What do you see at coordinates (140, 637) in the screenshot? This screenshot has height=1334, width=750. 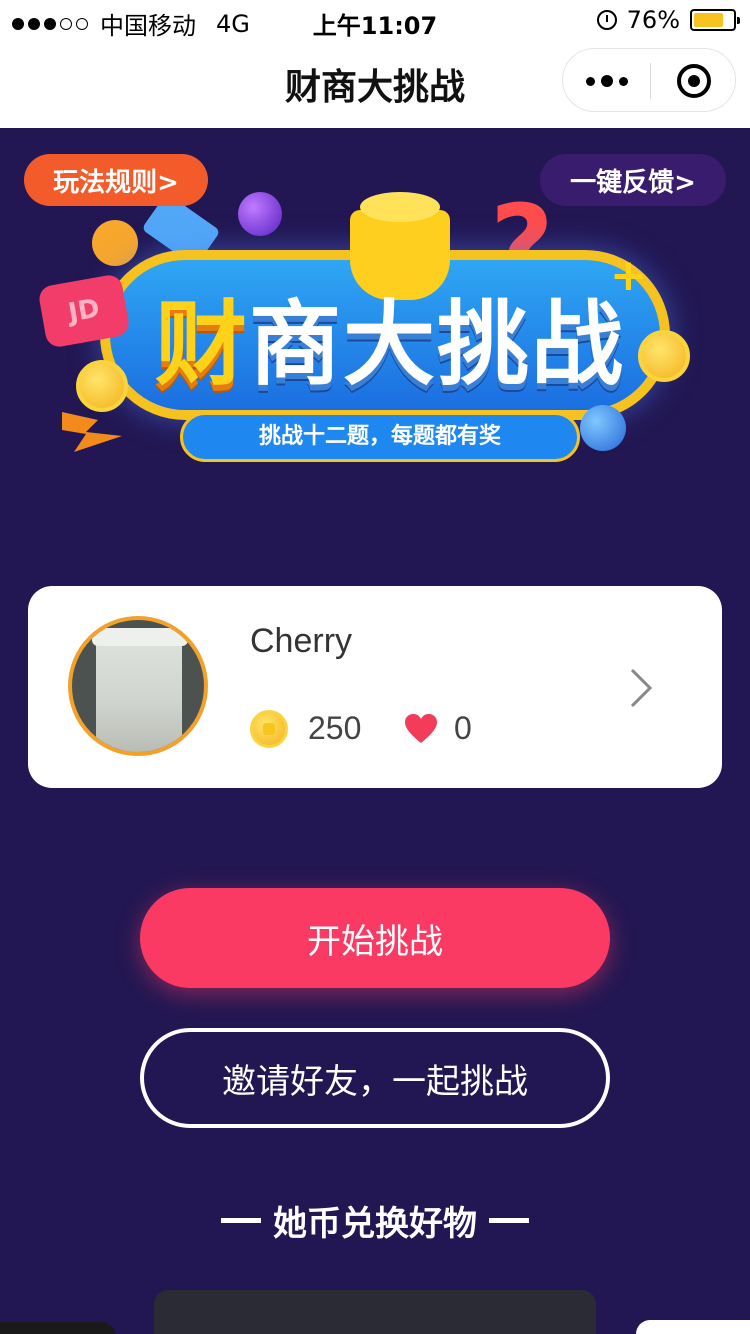 I see `avatar-photo-lid` at bounding box center [140, 637].